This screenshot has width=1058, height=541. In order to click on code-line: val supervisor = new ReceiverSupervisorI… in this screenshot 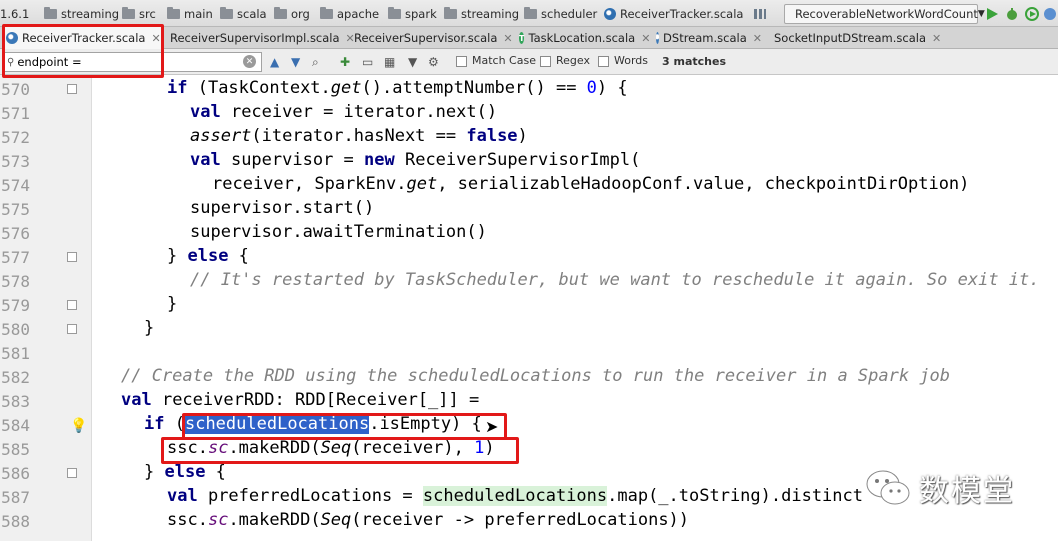, I will do `click(415, 160)`.